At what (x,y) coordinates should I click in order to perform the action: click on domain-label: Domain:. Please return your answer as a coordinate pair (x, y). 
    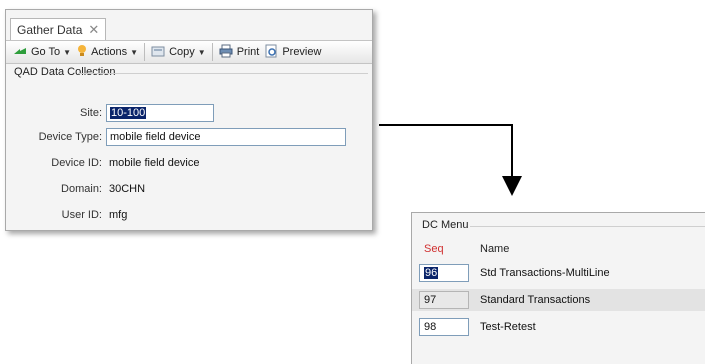
    Looking at the image, I should click on (81, 189).